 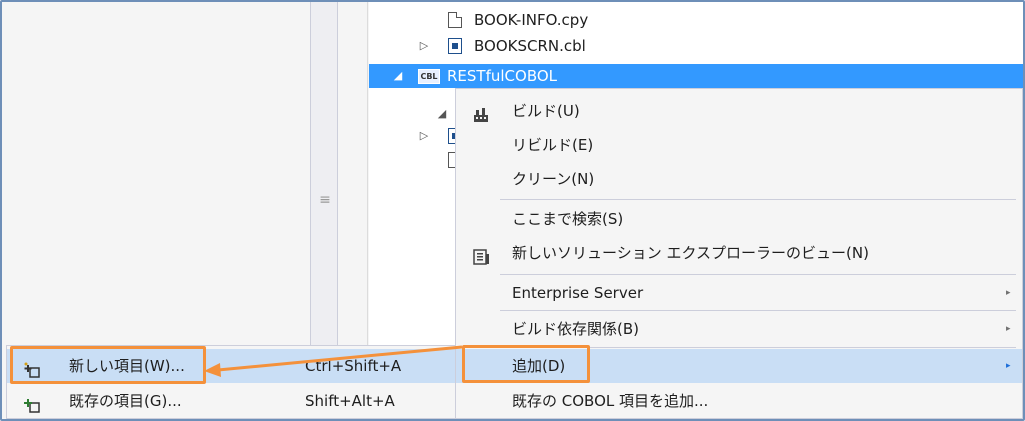 I want to click on tree-item-bookscrn: ▷ BOOKSCRN.cbl, so click(x=696, y=46).